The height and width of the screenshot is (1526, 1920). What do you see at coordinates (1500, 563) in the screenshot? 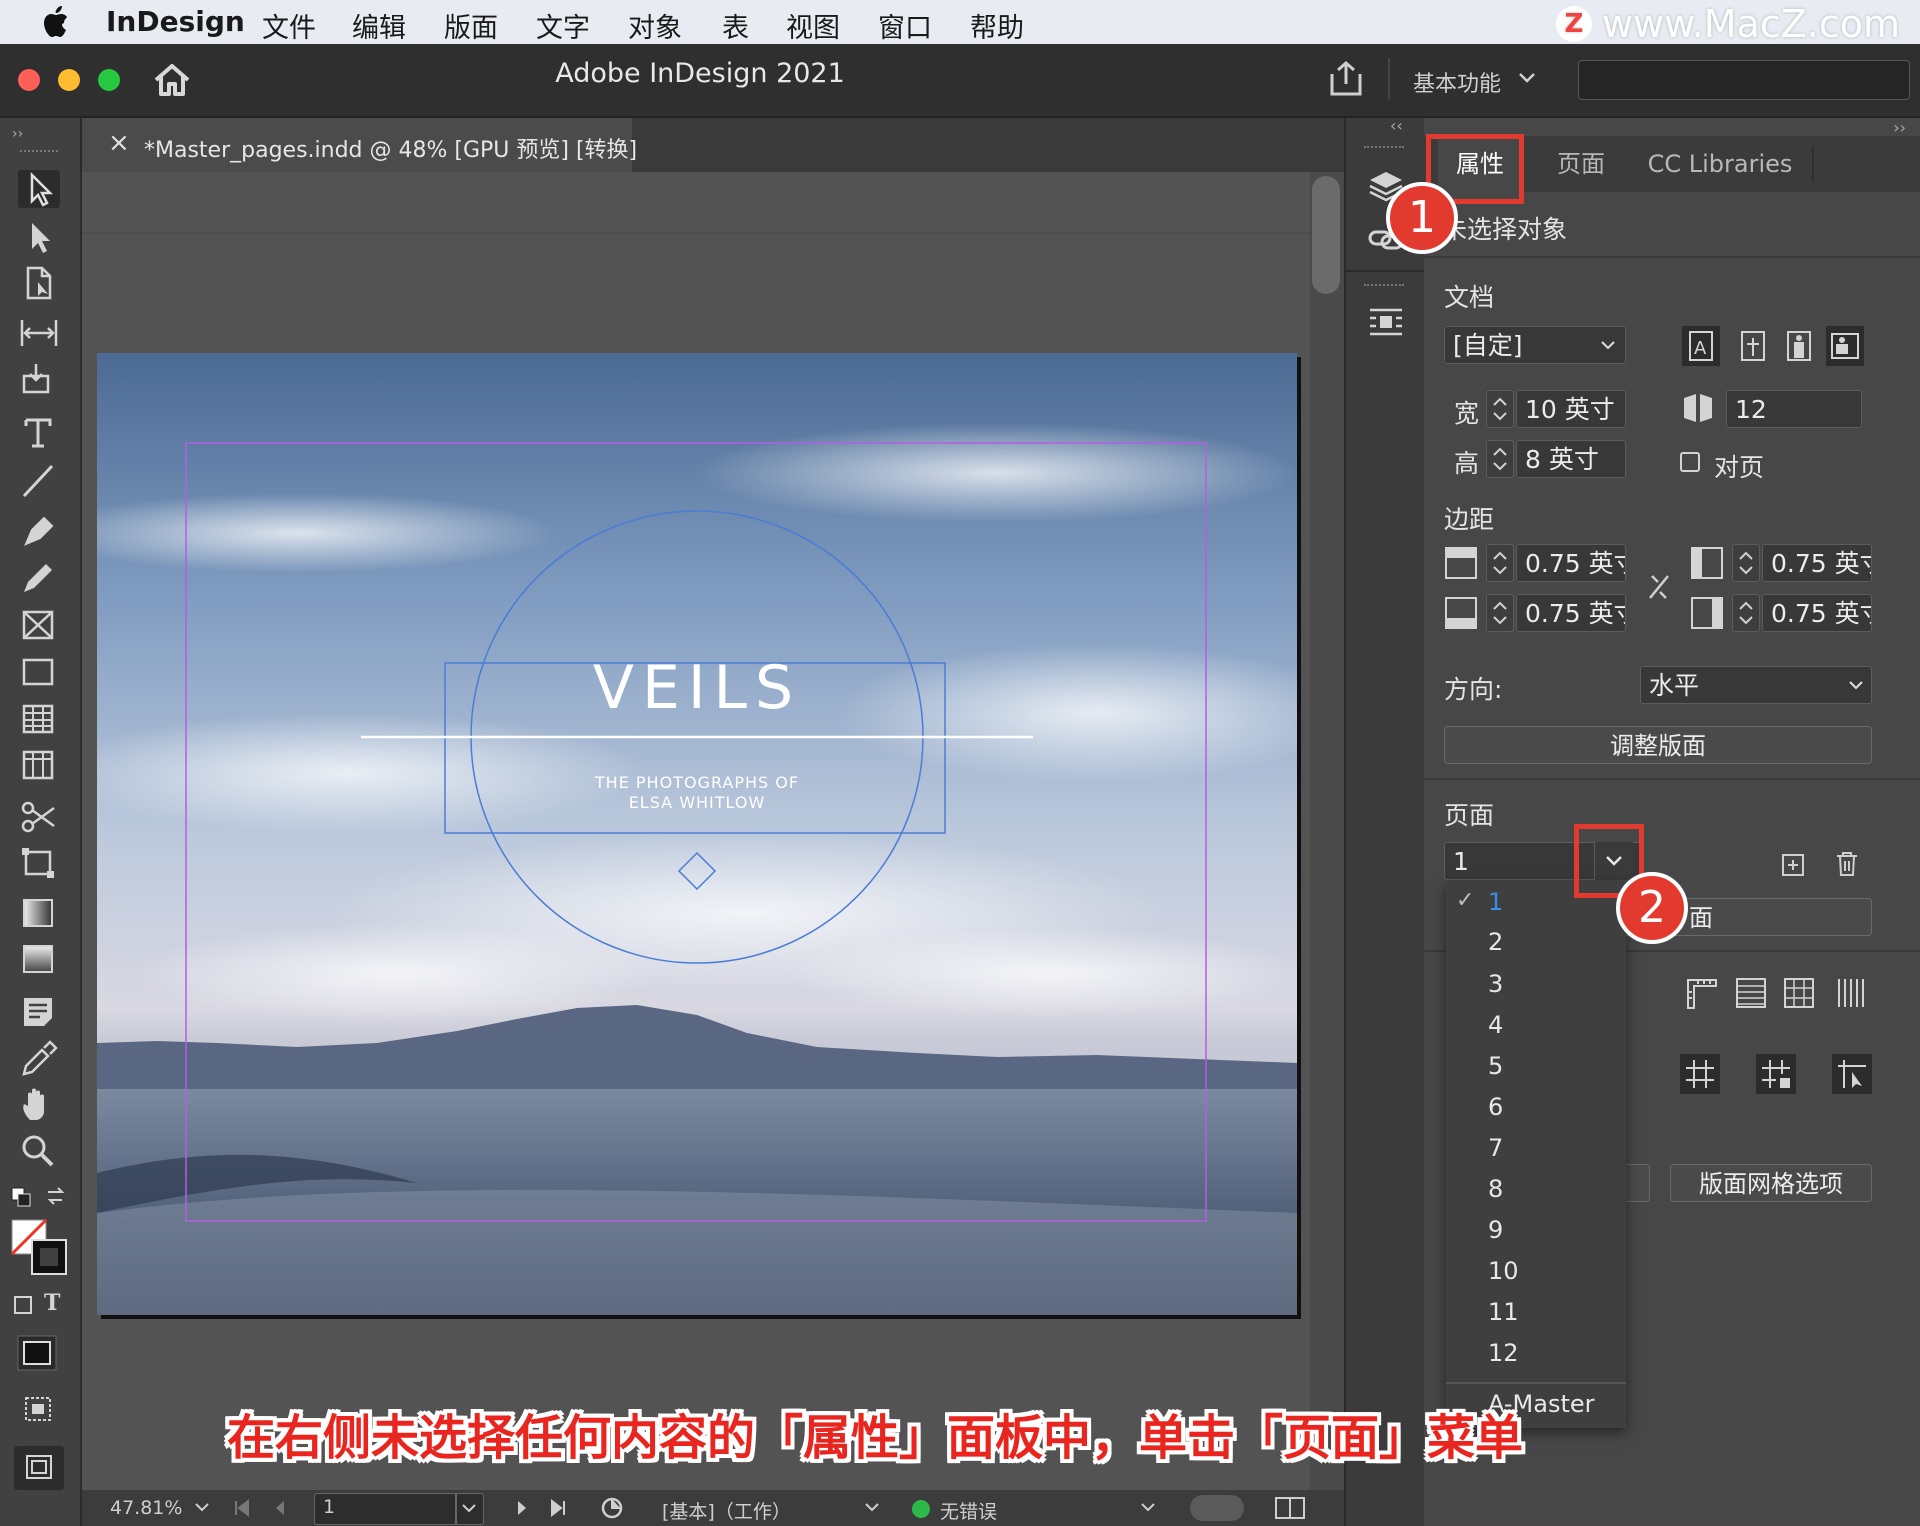
I see `margin-top-stepper` at bounding box center [1500, 563].